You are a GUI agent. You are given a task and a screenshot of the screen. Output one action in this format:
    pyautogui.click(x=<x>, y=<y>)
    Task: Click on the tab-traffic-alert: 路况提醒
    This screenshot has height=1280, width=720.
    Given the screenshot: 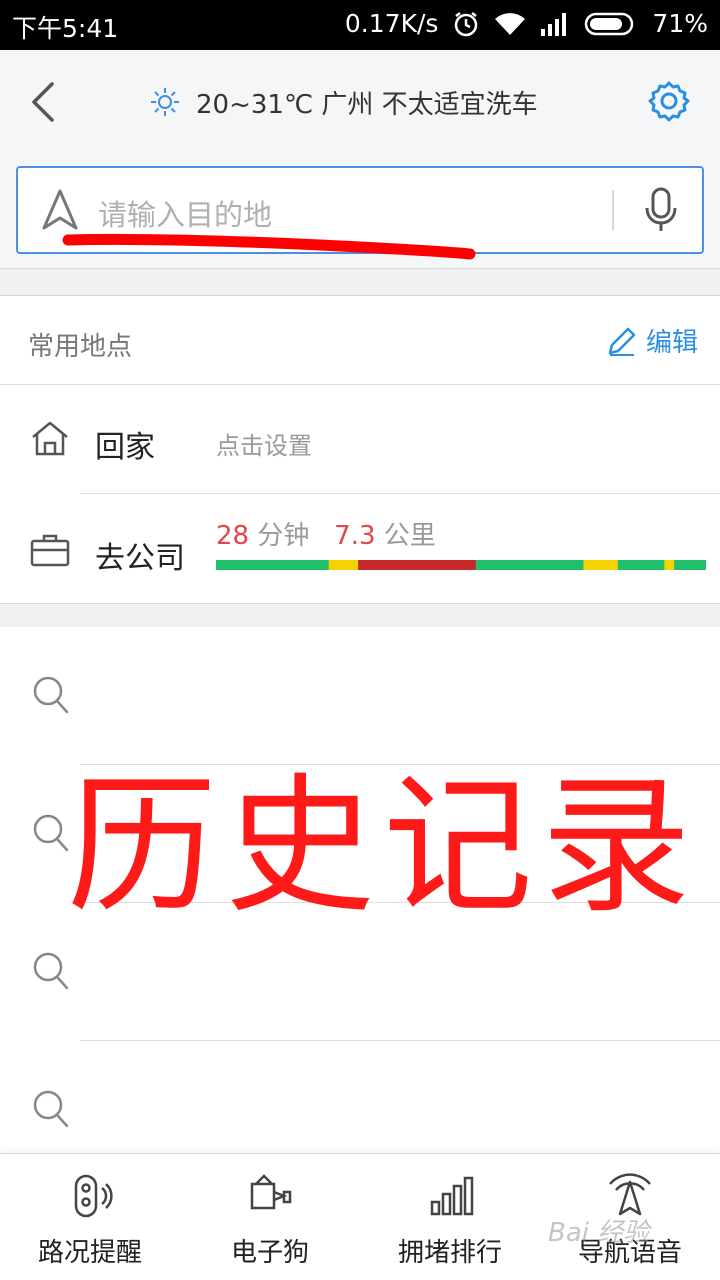 What is the action you would take?
    pyautogui.click(x=90, y=1217)
    